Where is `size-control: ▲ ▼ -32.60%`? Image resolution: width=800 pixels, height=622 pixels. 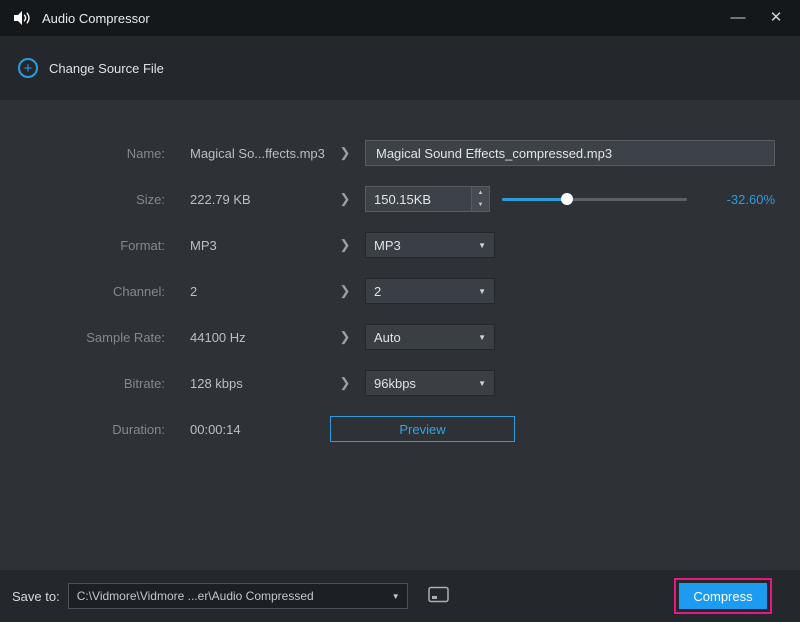 size-control: ▲ ▼ -32.60% is located at coordinates (582, 199).